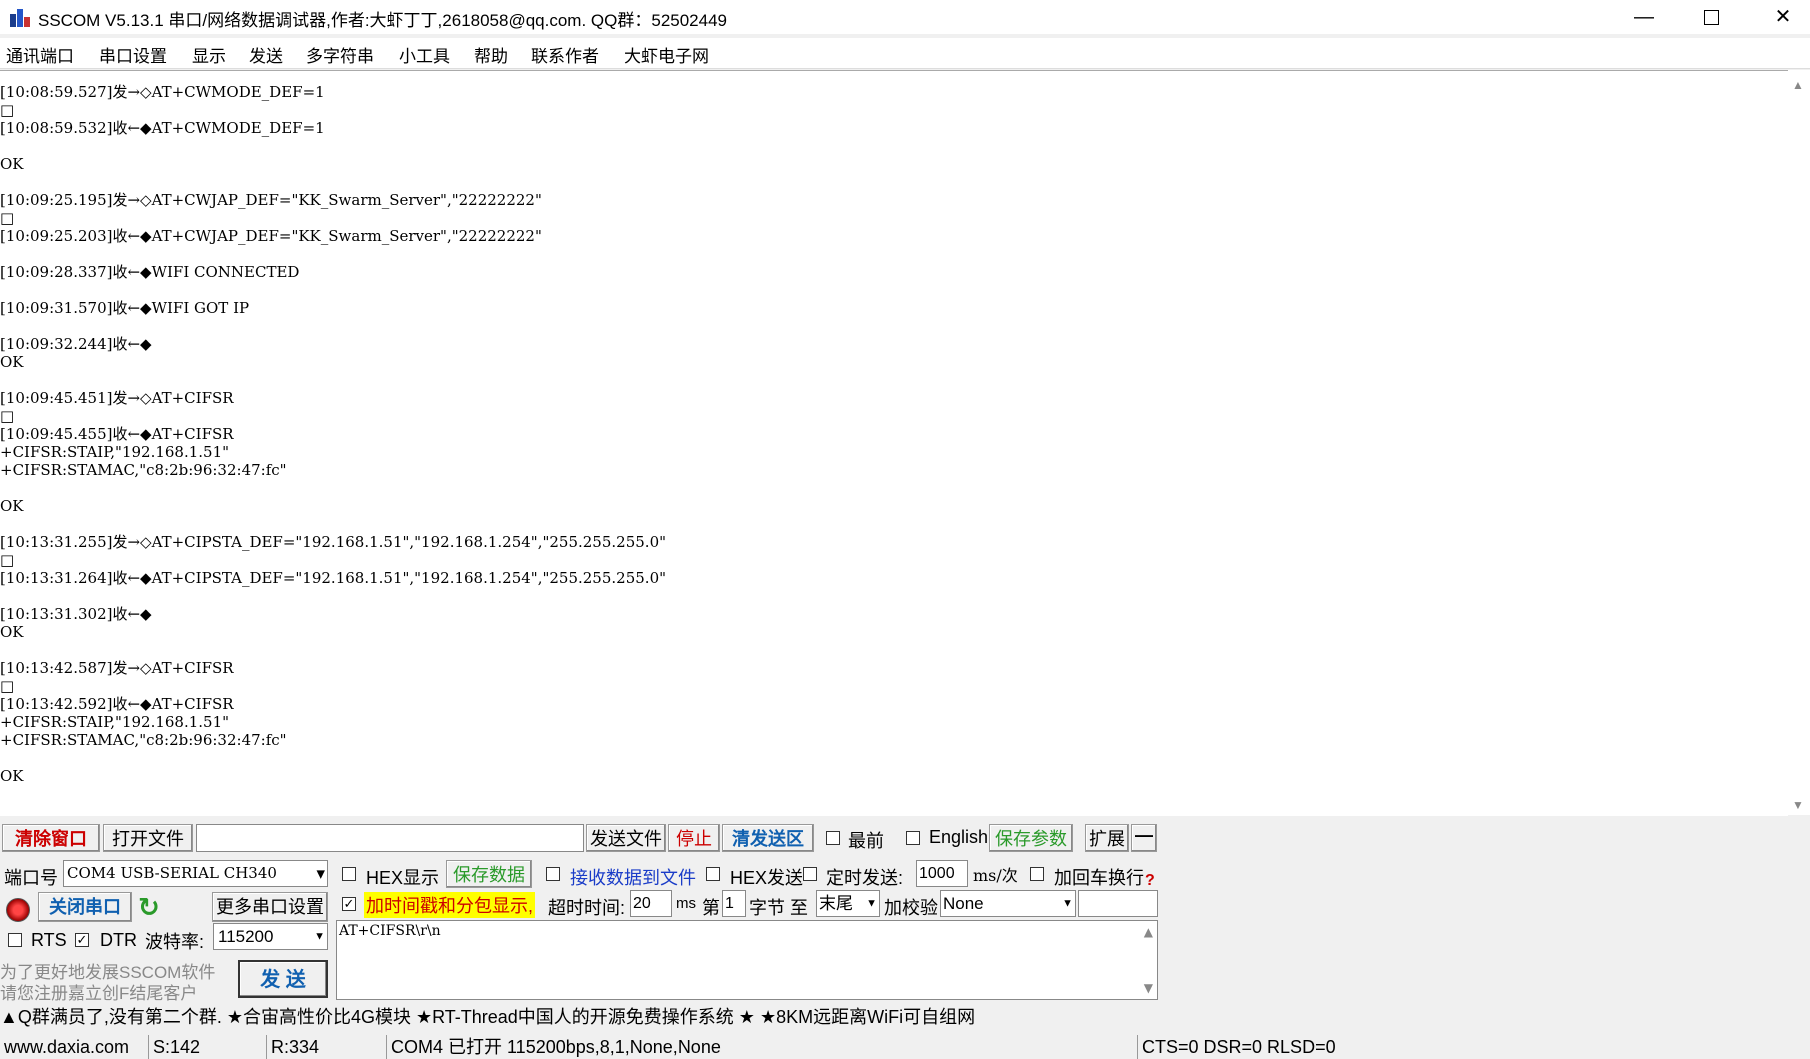  Describe the element at coordinates (747, 960) in the screenshot. I see `send-text-area: AT+CIFSR\r\n ▲ ▼` at that location.